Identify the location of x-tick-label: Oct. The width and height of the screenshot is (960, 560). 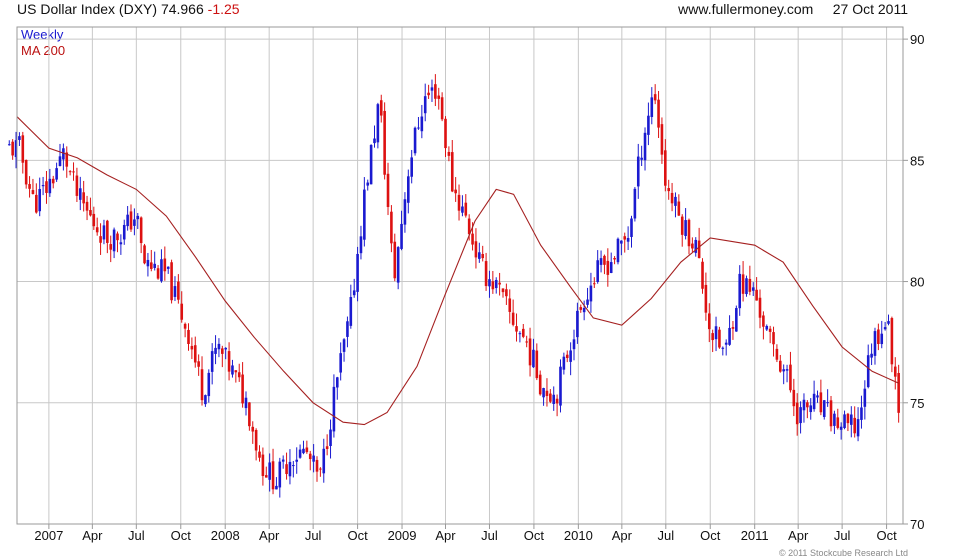
(181, 535).